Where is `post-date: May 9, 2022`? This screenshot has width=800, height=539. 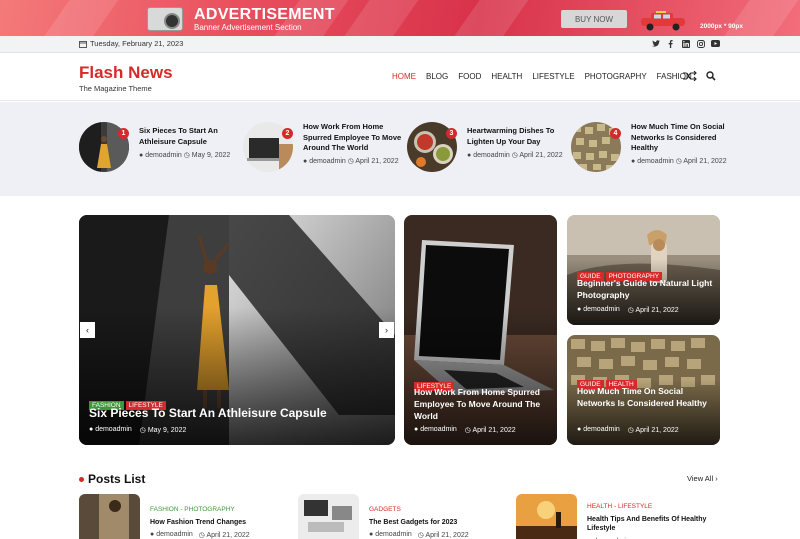
post-date: May 9, 2022 is located at coordinates (211, 155).